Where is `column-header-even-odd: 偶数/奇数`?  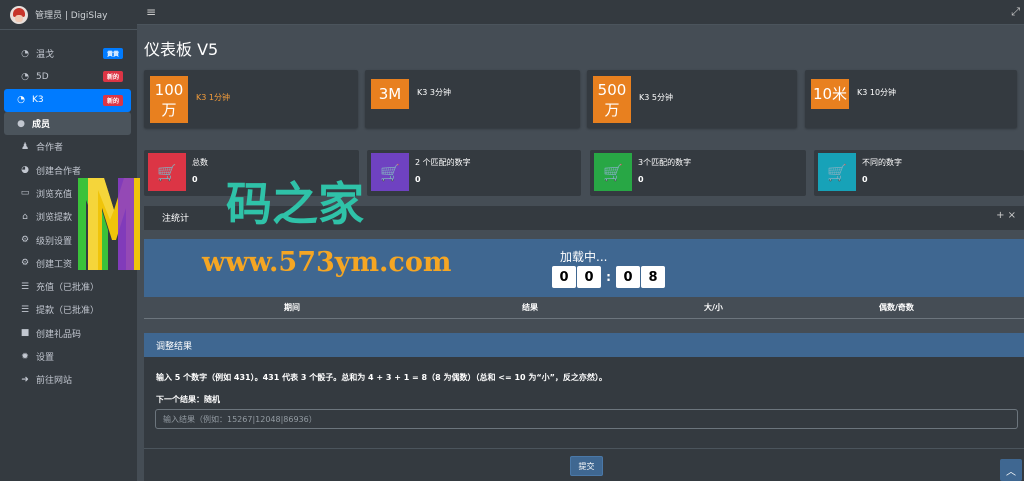 column-header-even-odd: 偶数/奇数 is located at coordinates (896, 307).